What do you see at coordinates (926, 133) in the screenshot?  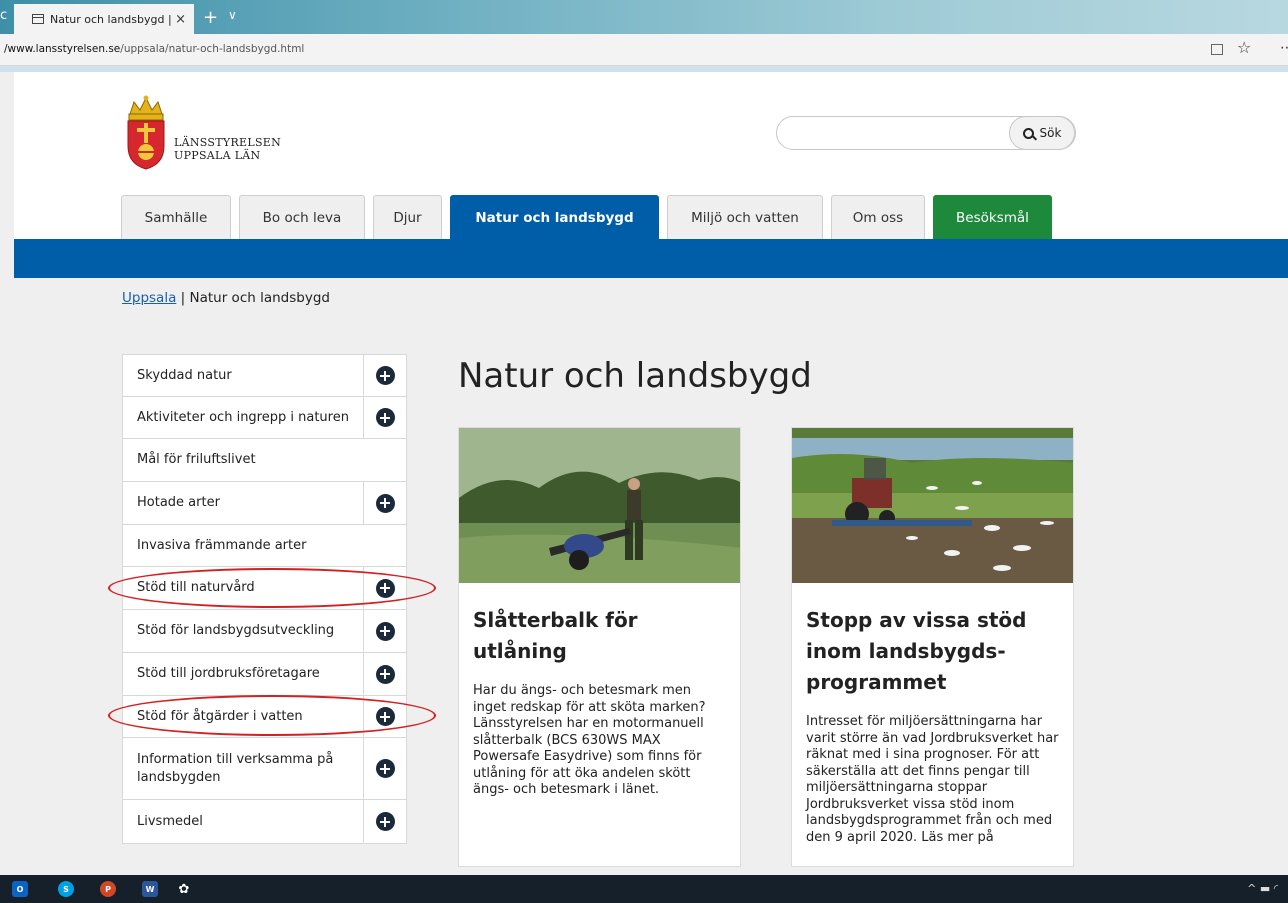 I see `search-input: Sök` at bounding box center [926, 133].